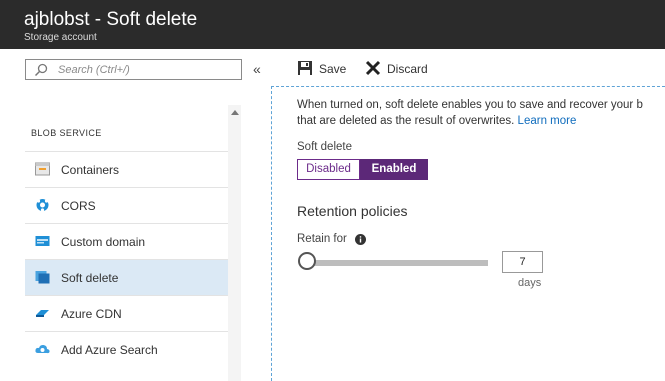  Describe the element at coordinates (127, 169) in the screenshot. I see `menu-item-containers: Containers` at that location.